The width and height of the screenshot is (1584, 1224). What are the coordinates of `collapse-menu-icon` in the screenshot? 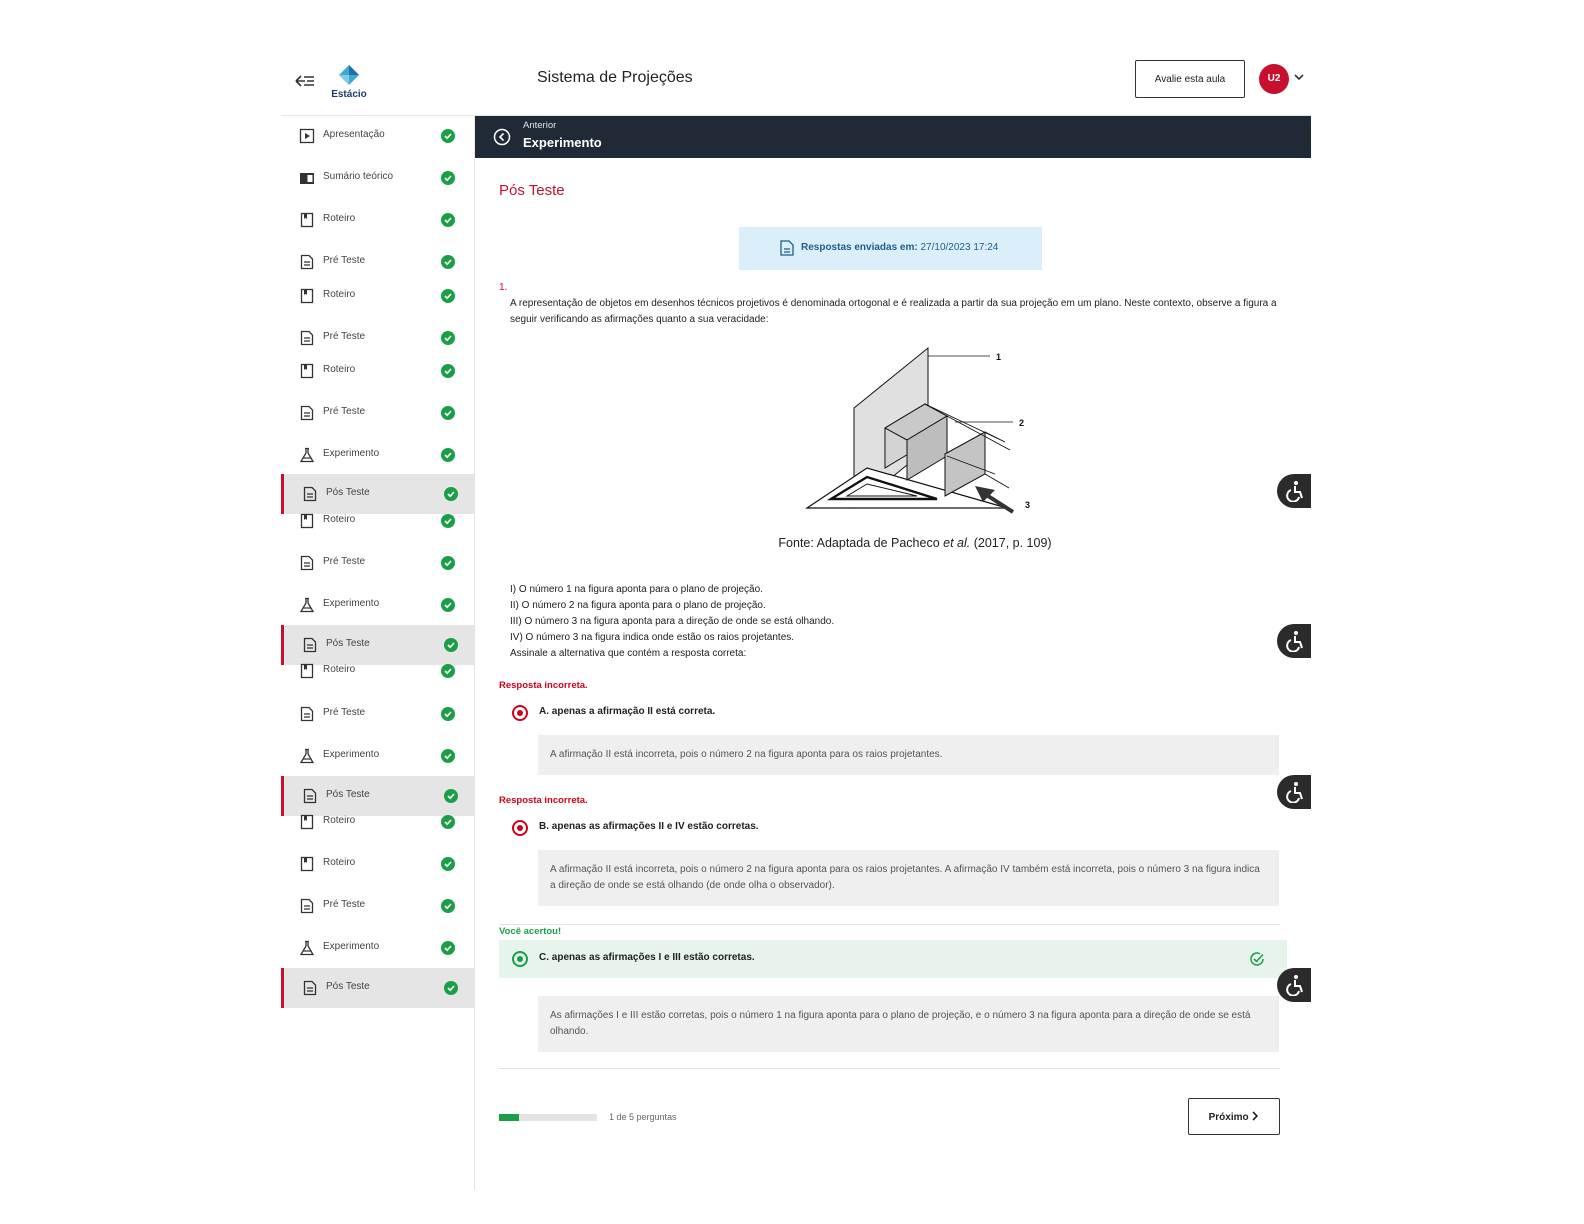 It's located at (305, 81).